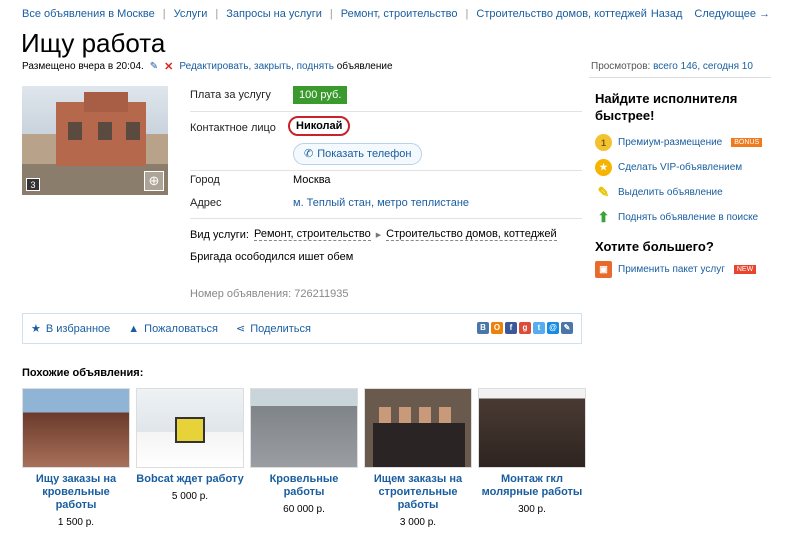  I want to click on similar-ad-title: Ищем заказы на строительные работы, so click(418, 492).